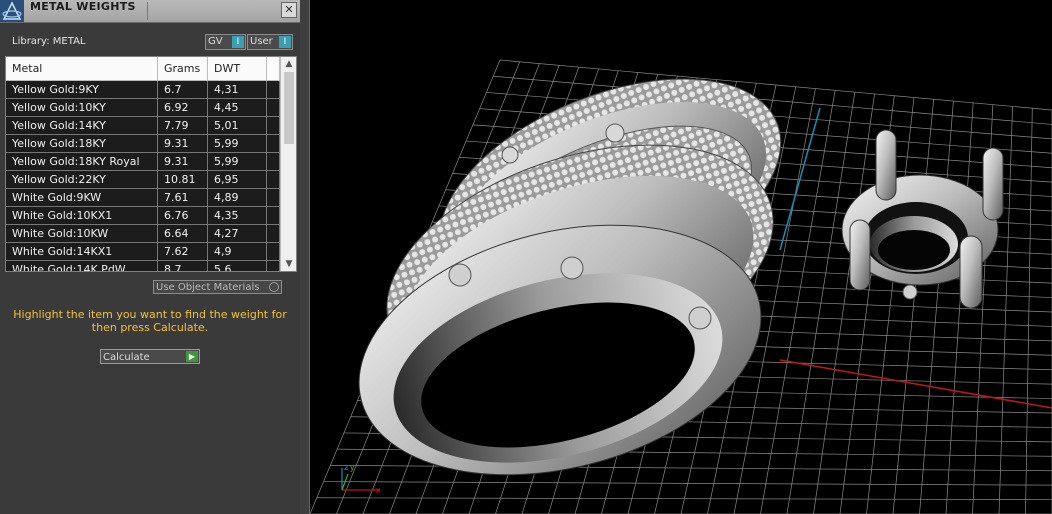 The height and width of the screenshot is (514, 1052). Describe the element at coordinates (352, 467) in the screenshot. I see `y-axis-label: y` at that location.